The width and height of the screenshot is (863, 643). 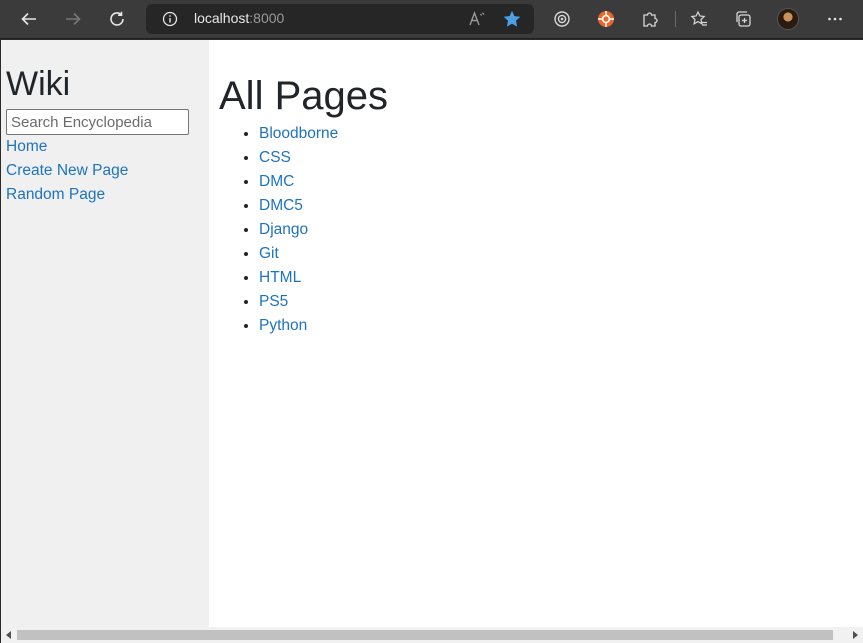 I want to click on favorites-icon, so click(x=699, y=19).